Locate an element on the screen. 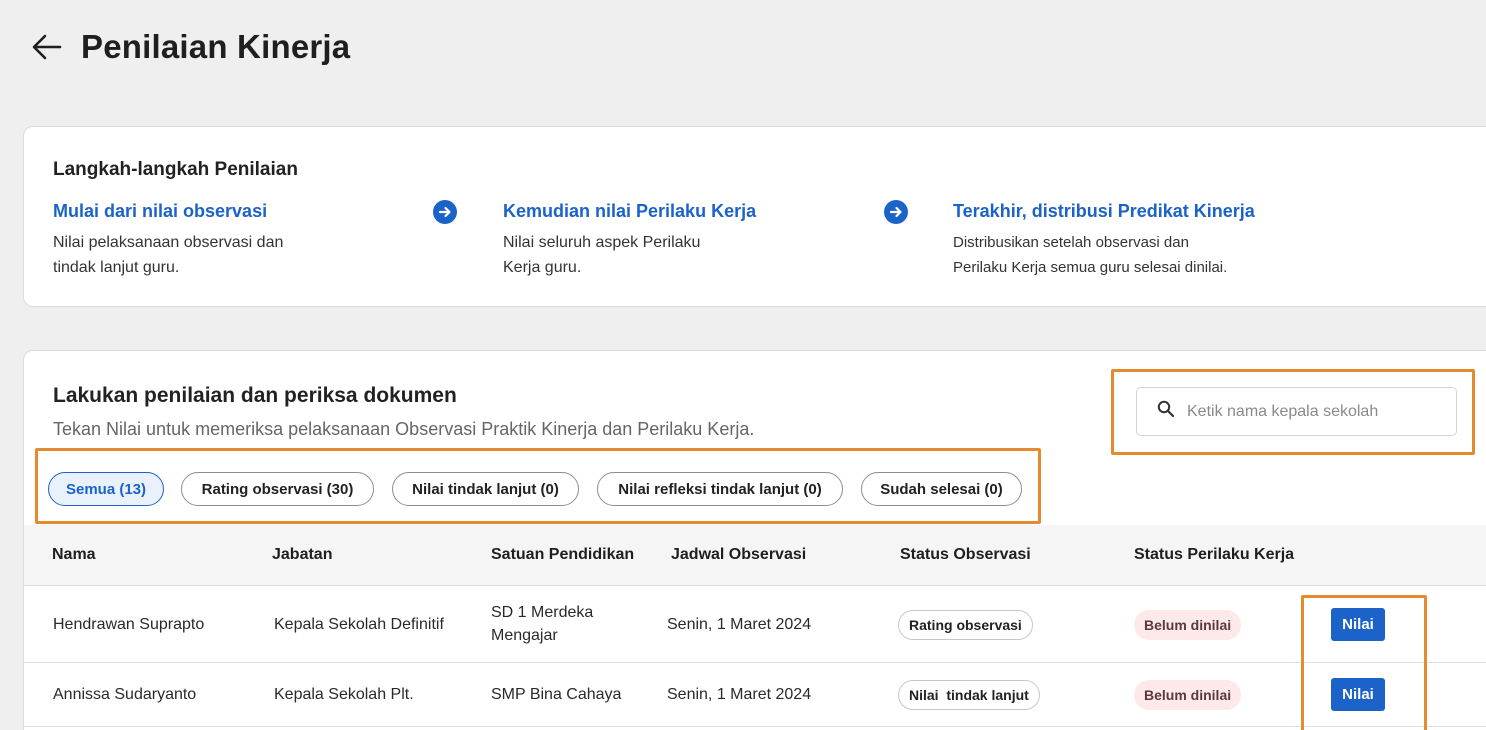 This screenshot has height=730, width=1486. step-distribusi-link: Terakhir, distribusi Predikat Kinerja is located at coordinates (1123, 211).